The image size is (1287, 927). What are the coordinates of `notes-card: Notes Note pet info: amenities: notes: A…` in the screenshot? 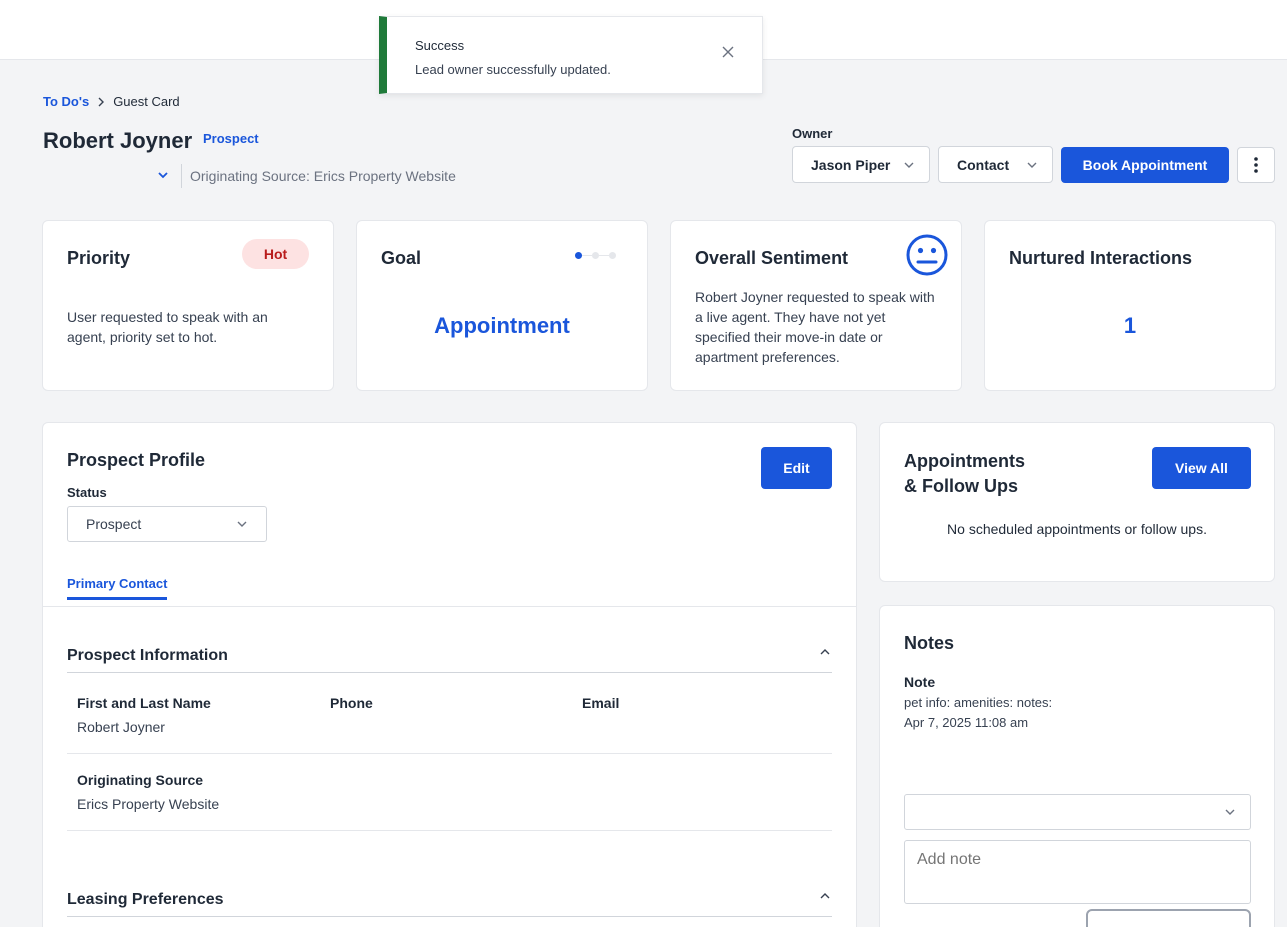 It's located at (1077, 766).